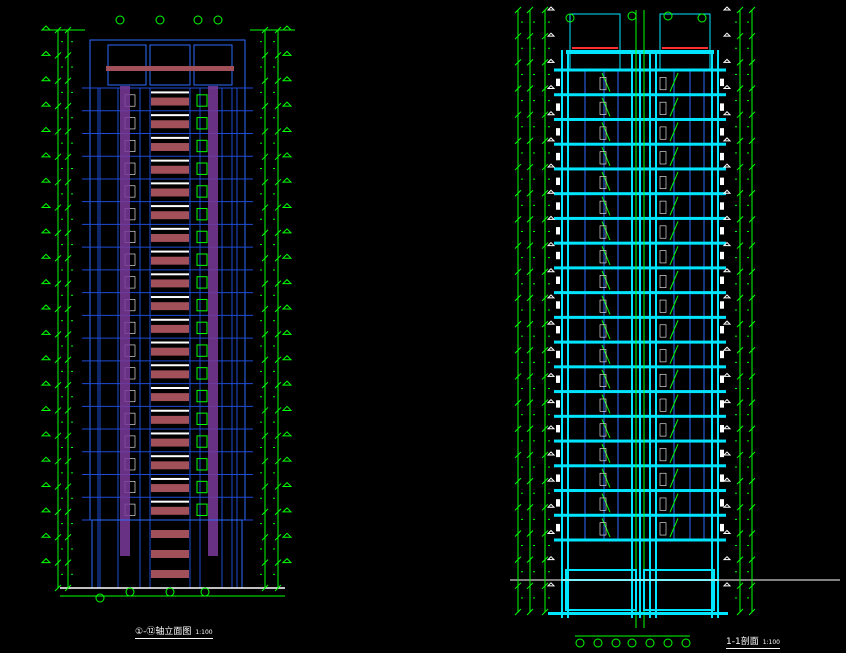 The image size is (846, 653). I want to click on section-roof-room, so click(595, 42).